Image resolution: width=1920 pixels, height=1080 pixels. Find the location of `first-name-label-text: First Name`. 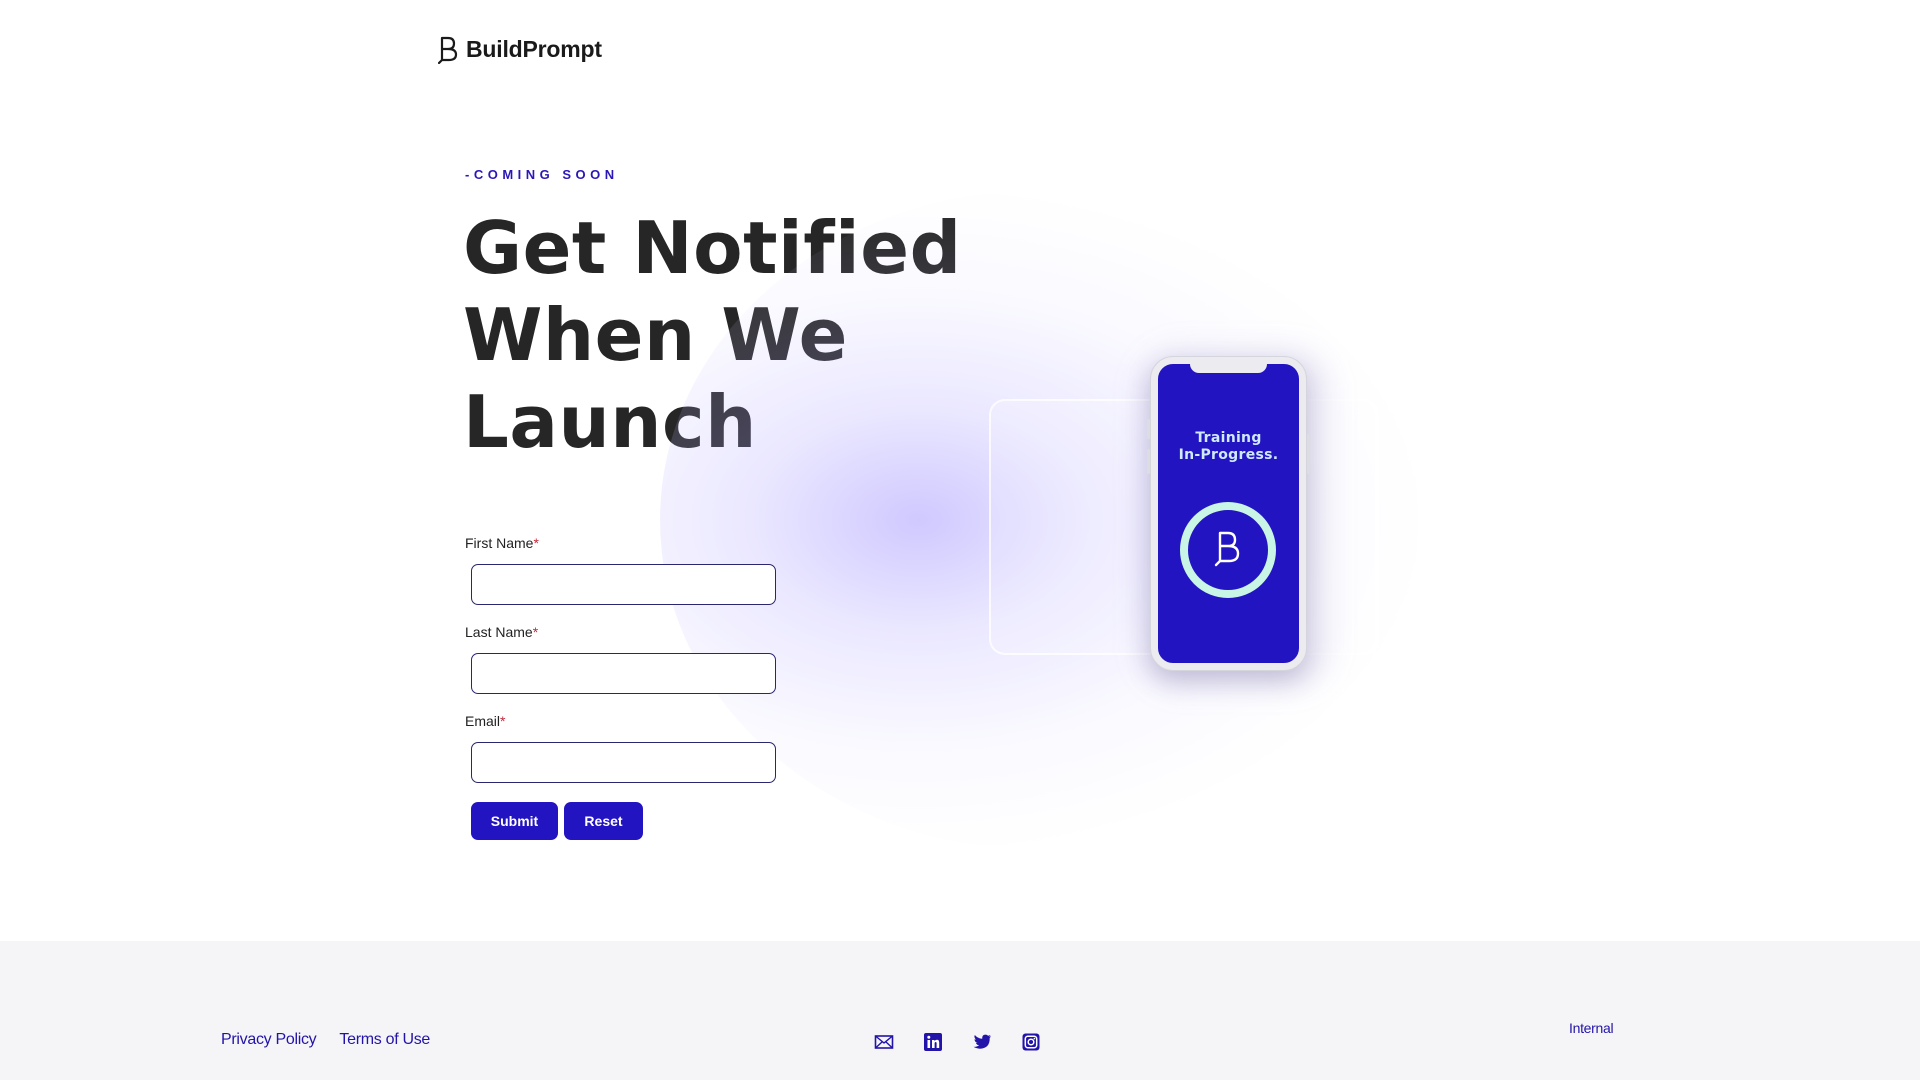

first-name-label-text: First Name is located at coordinates (499, 543).